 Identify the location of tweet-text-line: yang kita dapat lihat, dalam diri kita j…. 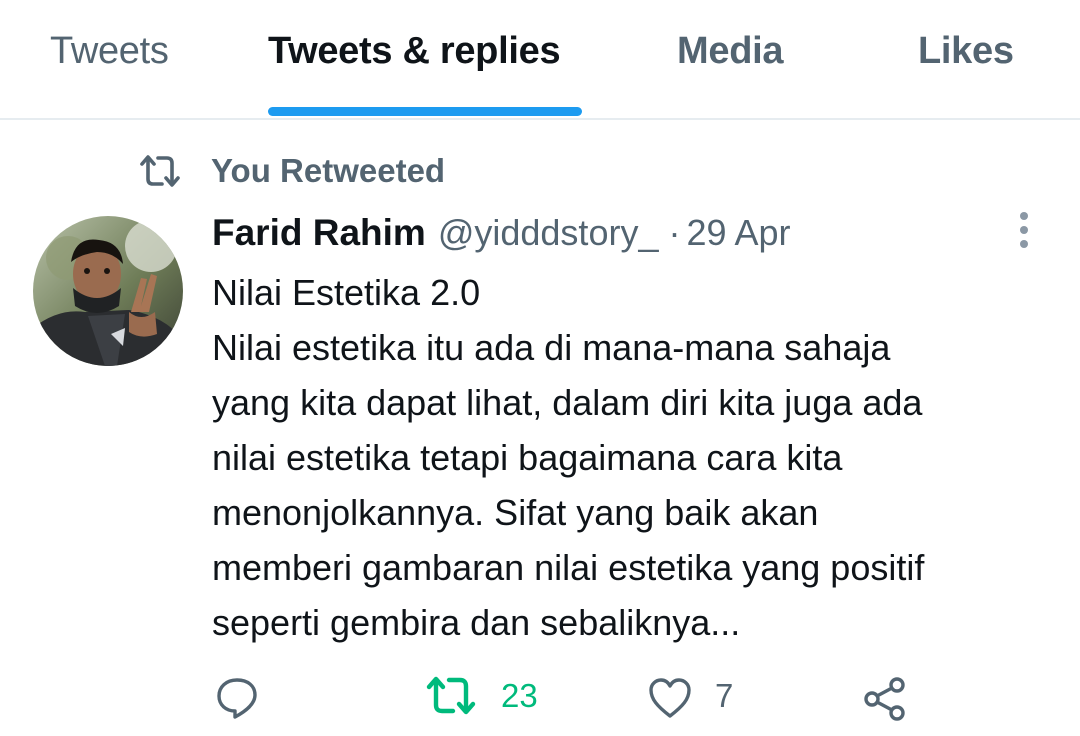
(567, 402).